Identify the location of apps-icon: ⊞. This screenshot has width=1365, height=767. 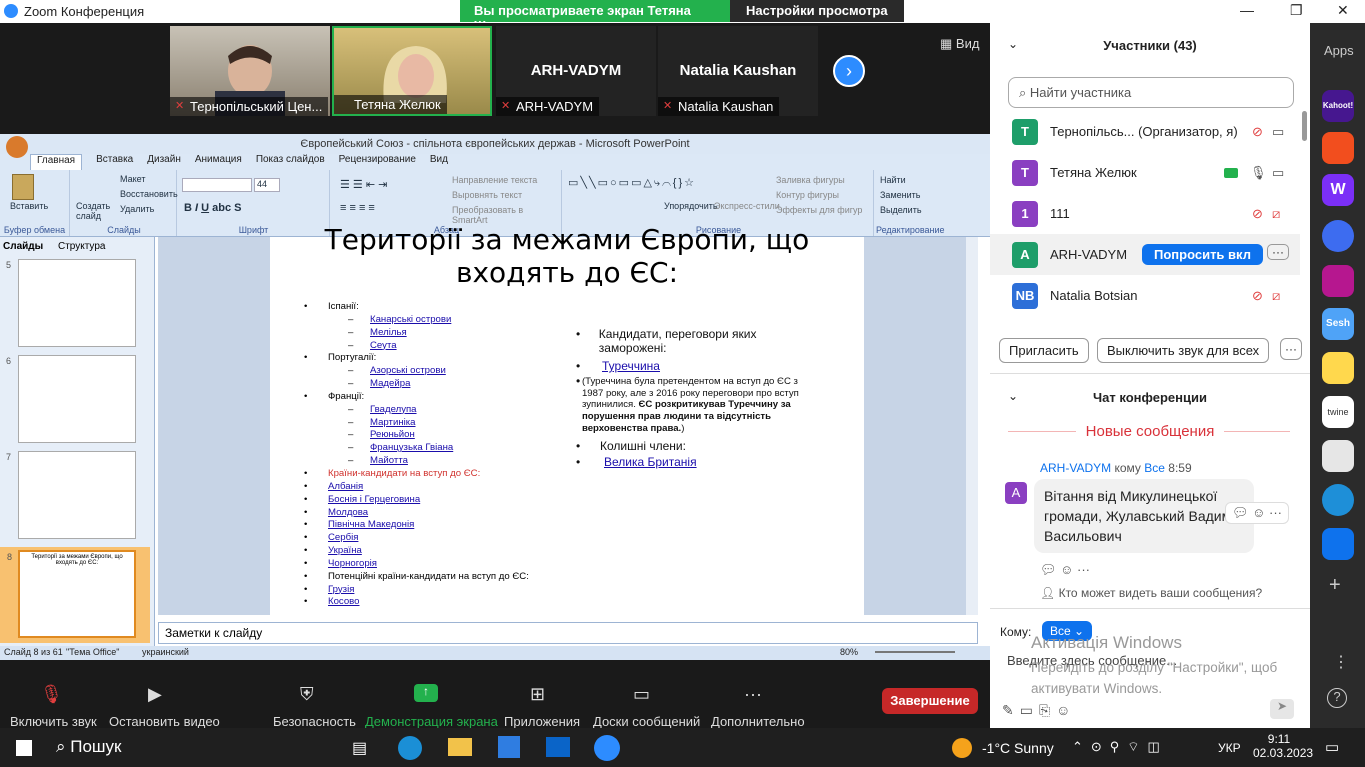
(537, 694).